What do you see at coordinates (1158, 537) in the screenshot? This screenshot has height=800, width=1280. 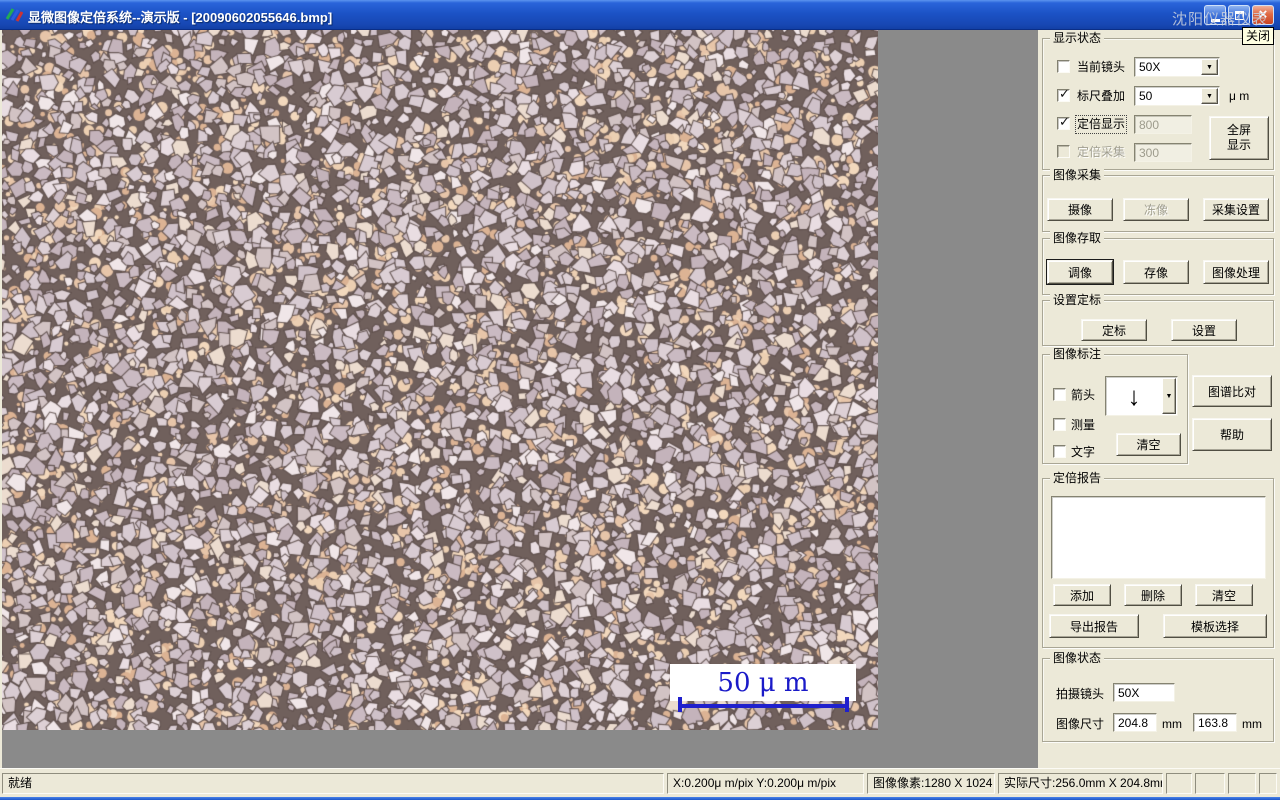 I see `report-listbox` at bounding box center [1158, 537].